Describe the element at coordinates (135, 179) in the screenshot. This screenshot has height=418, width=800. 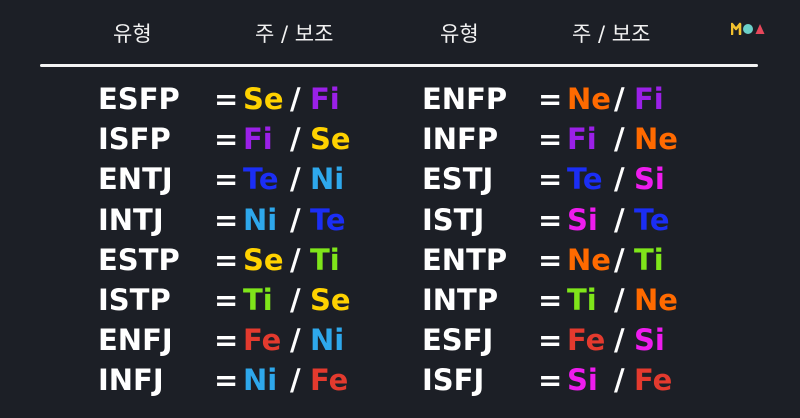
I see `mbti-type-label: ENTJ` at that location.